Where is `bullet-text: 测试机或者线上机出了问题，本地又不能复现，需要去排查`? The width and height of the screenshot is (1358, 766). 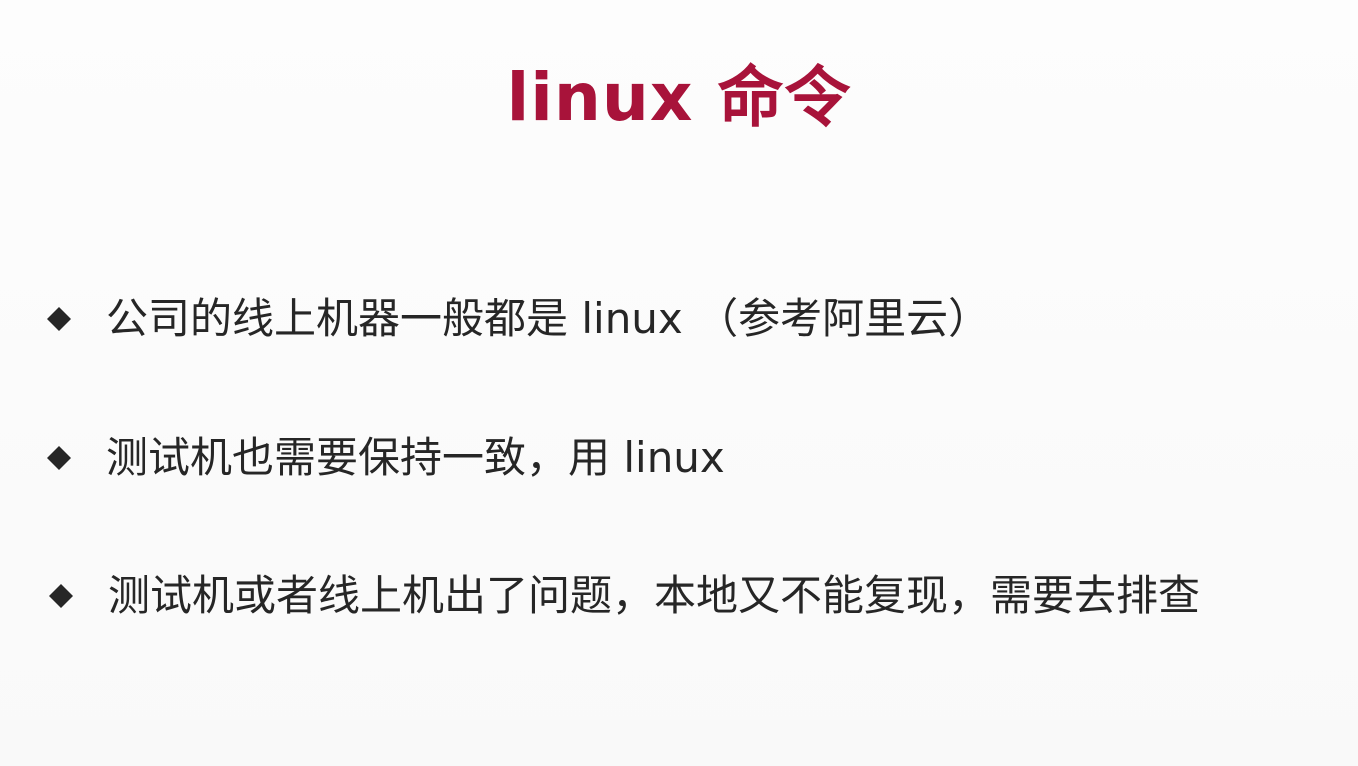
bullet-text: 测试机或者线上机出了问题，本地又不能复现，需要去排查 is located at coordinates (654, 595).